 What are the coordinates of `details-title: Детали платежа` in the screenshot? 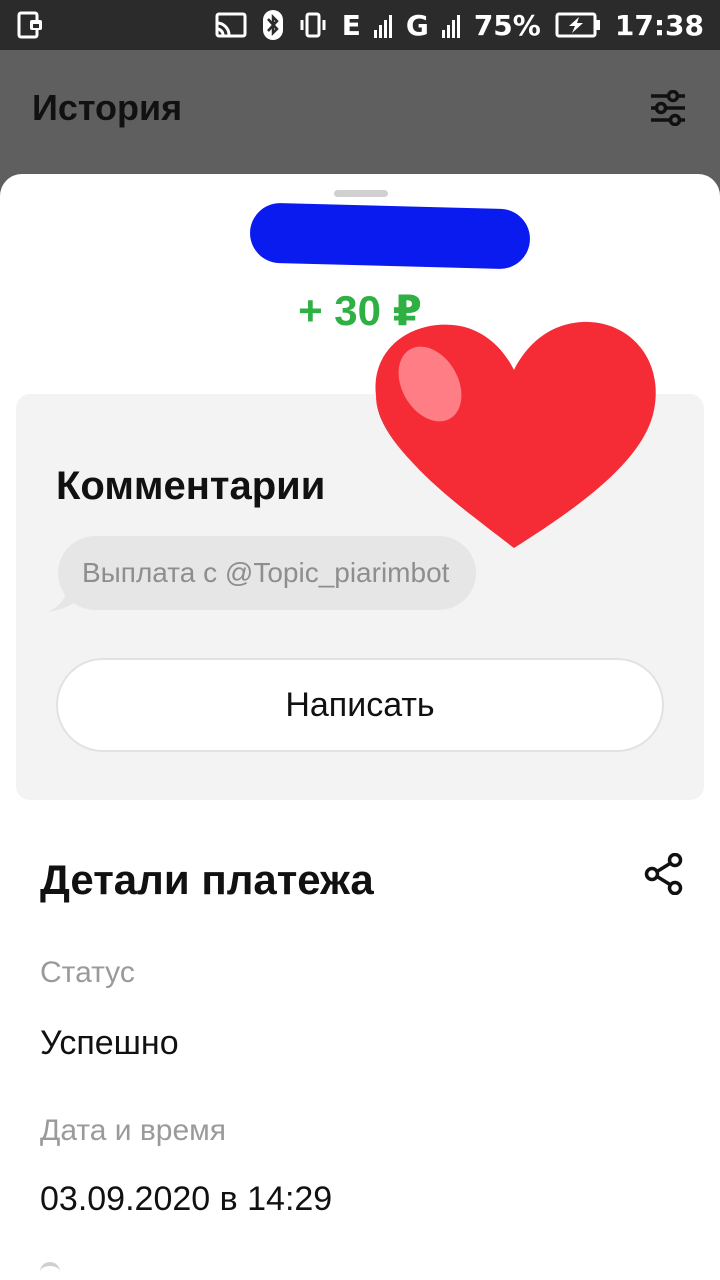 It's located at (207, 879).